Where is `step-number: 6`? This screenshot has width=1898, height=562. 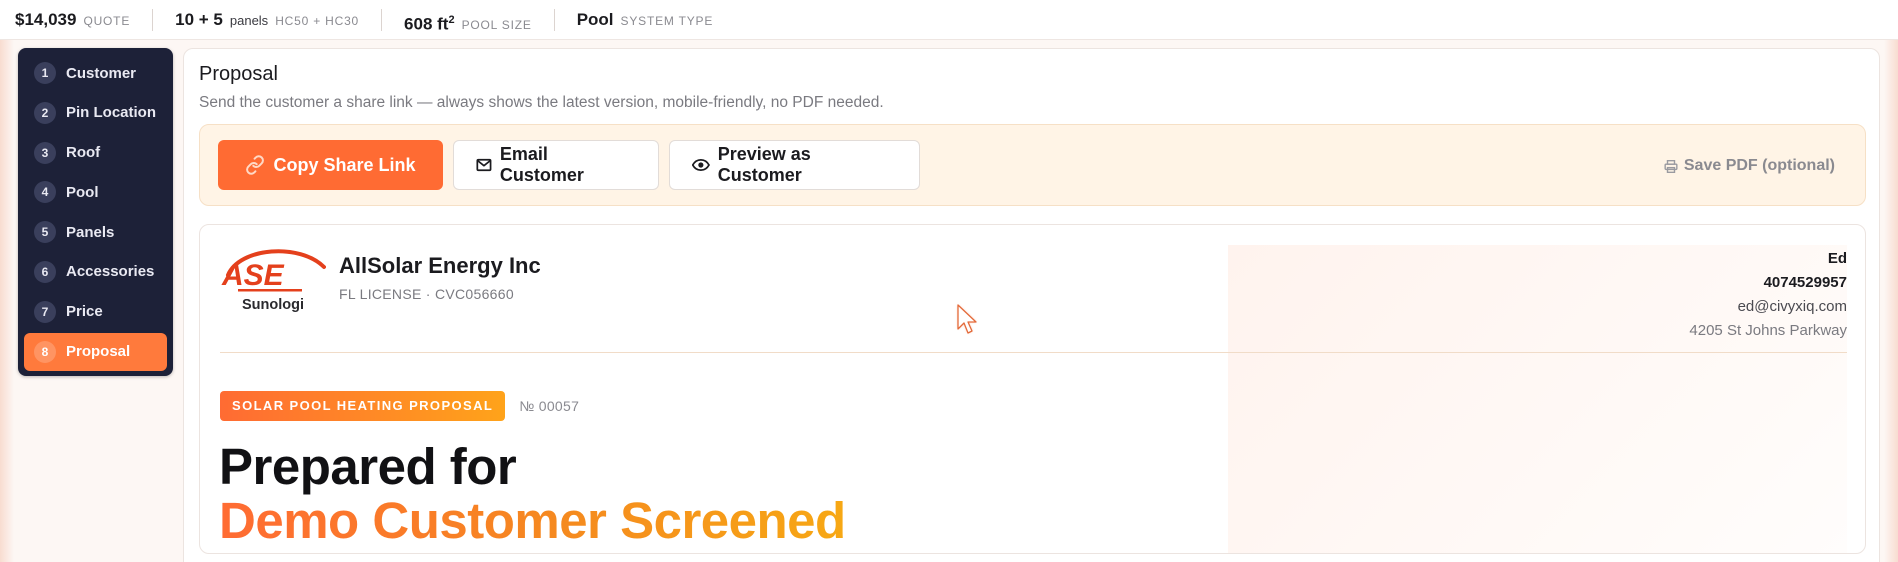 step-number: 6 is located at coordinates (45, 271).